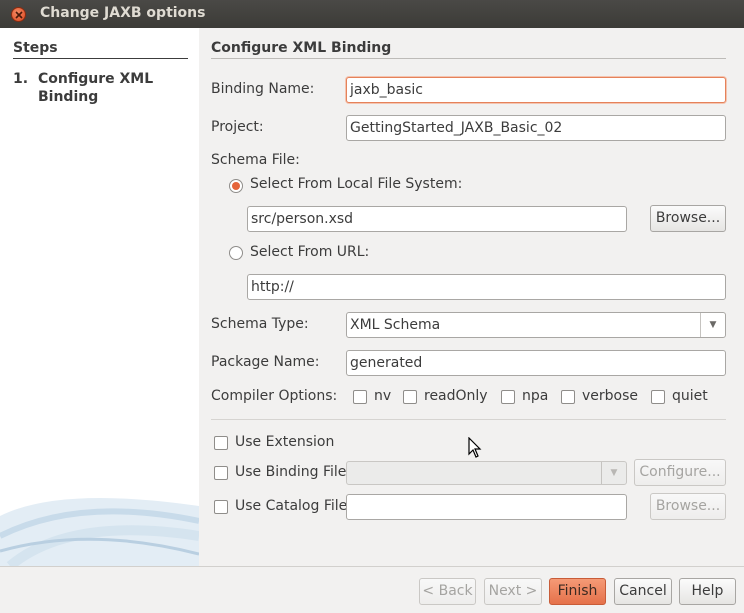 The image size is (744, 613). I want to click on nv-checkbox, so click(360, 397).